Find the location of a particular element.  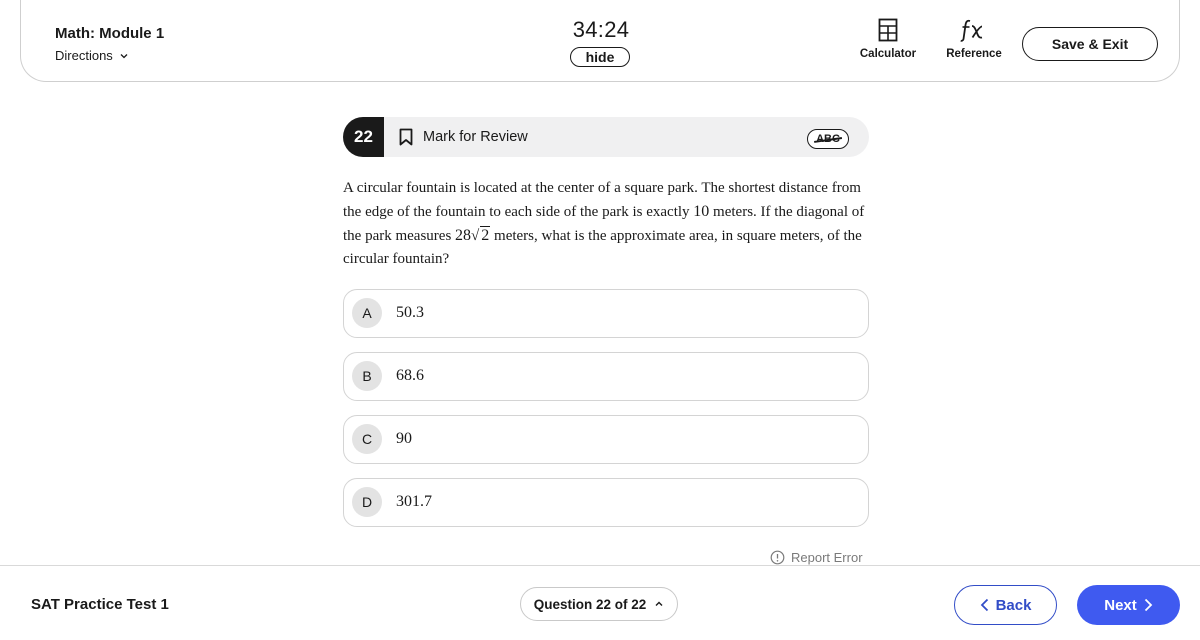

info-circle-icon is located at coordinates (777, 557).